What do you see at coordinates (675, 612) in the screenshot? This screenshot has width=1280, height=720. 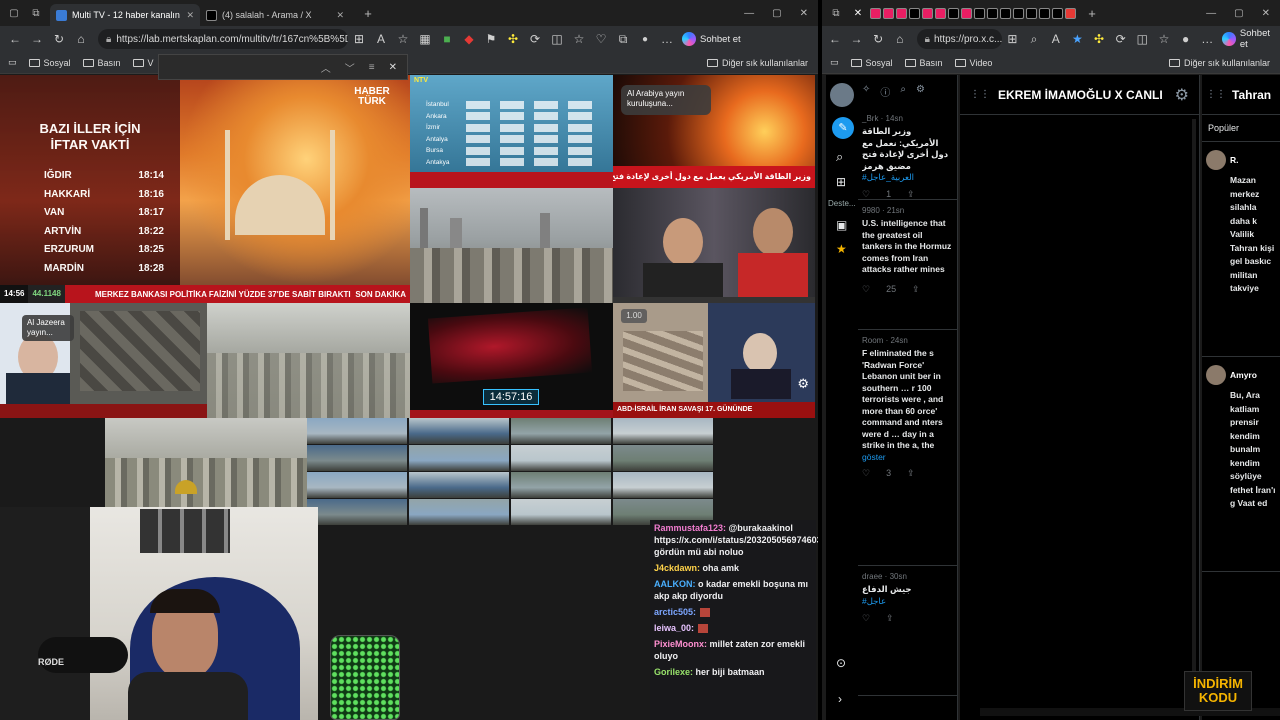 I see `chat-username: arctic505:` at bounding box center [675, 612].